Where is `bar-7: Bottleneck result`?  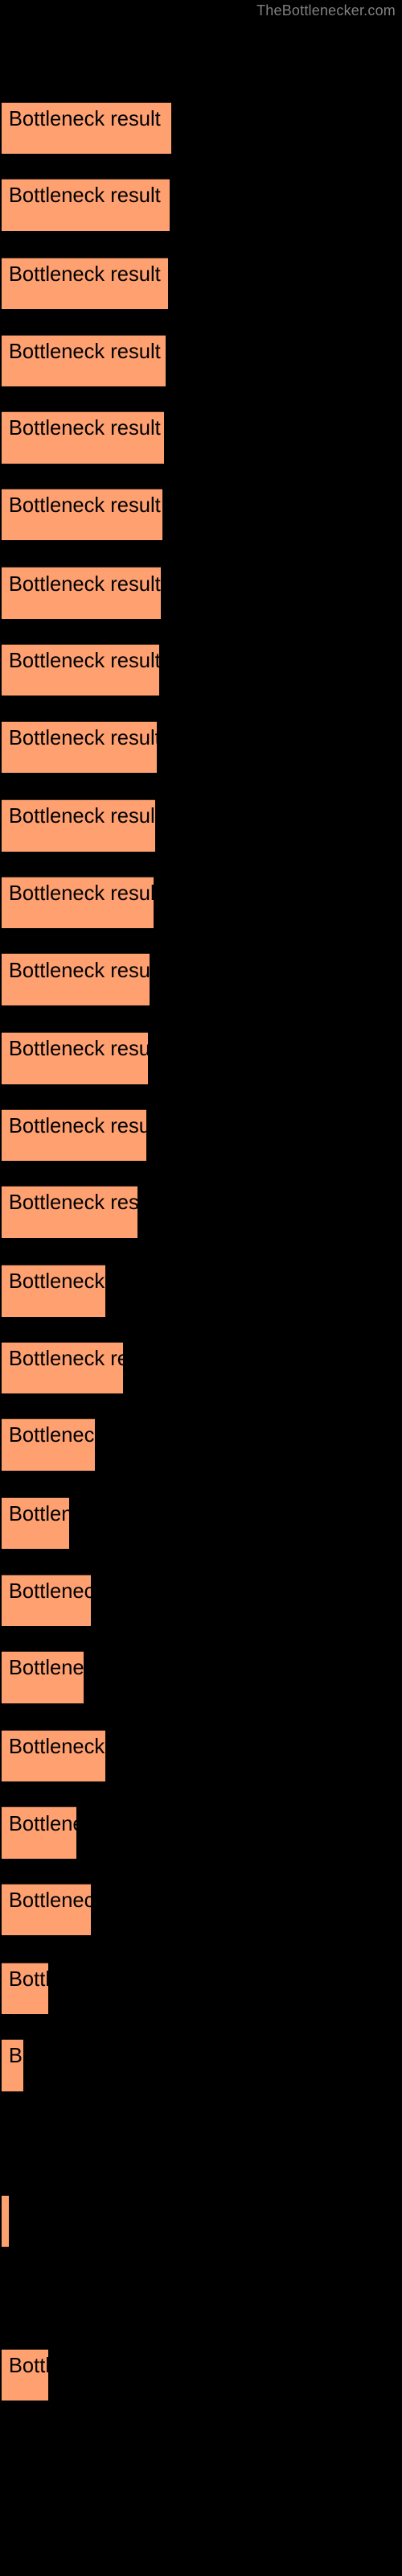 bar-7: Bottleneck result is located at coordinates (81, 593).